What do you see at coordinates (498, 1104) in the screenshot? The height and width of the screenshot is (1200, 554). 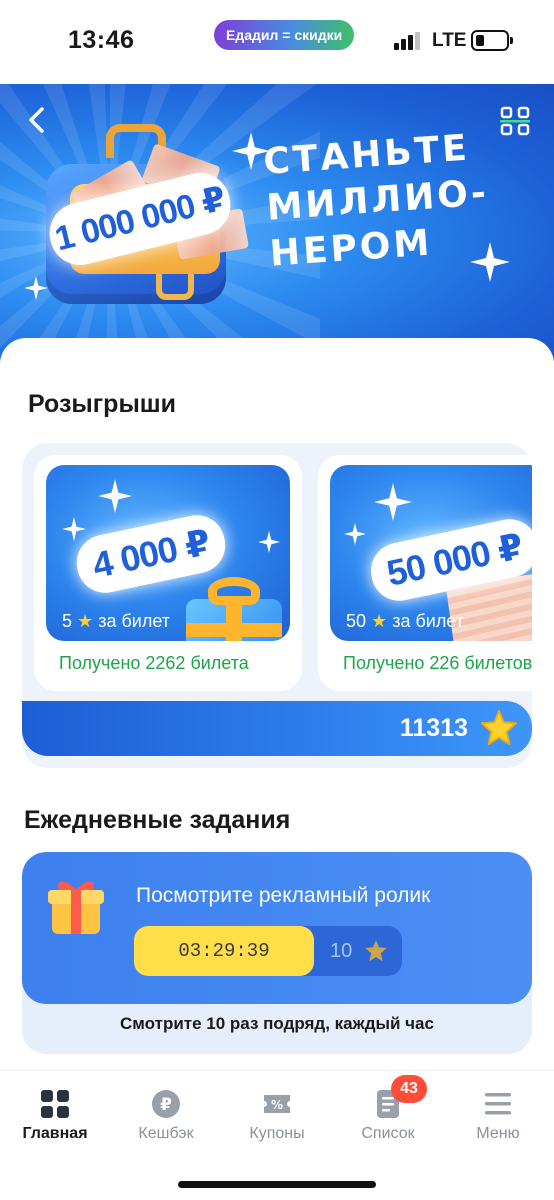 I see `hamburger-menu-icon` at bounding box center [498, 1104].